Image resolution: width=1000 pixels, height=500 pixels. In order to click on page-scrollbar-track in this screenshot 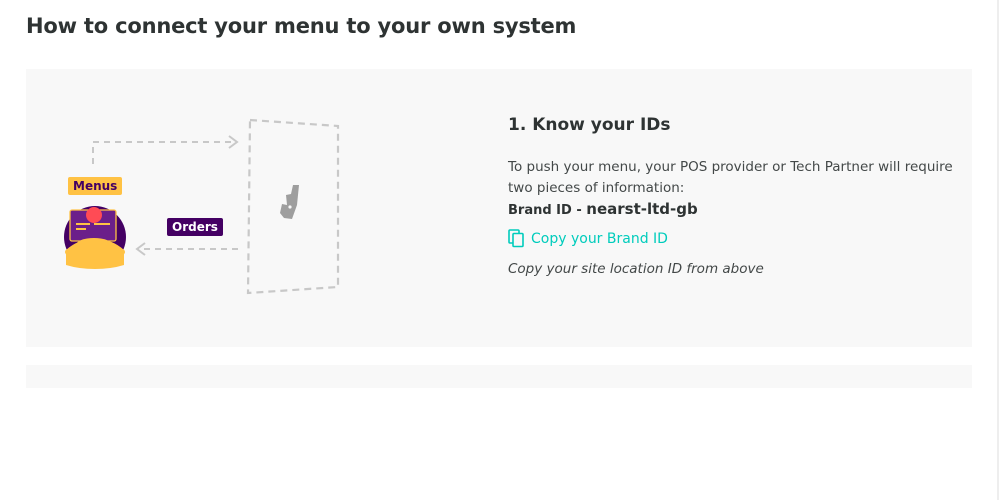, I will do `click(998, 250)`.